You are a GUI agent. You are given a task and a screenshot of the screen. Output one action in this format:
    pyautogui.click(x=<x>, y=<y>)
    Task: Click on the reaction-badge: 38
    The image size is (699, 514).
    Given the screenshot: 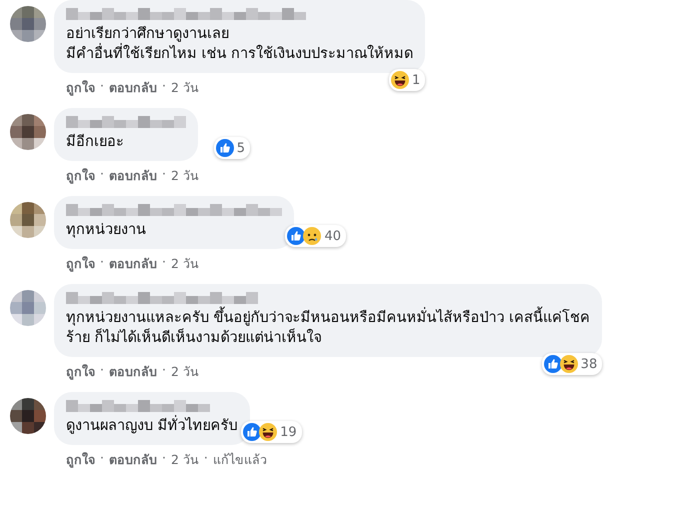 What is the action you would take?
    pyautogui.click(x=572, y=364)
    